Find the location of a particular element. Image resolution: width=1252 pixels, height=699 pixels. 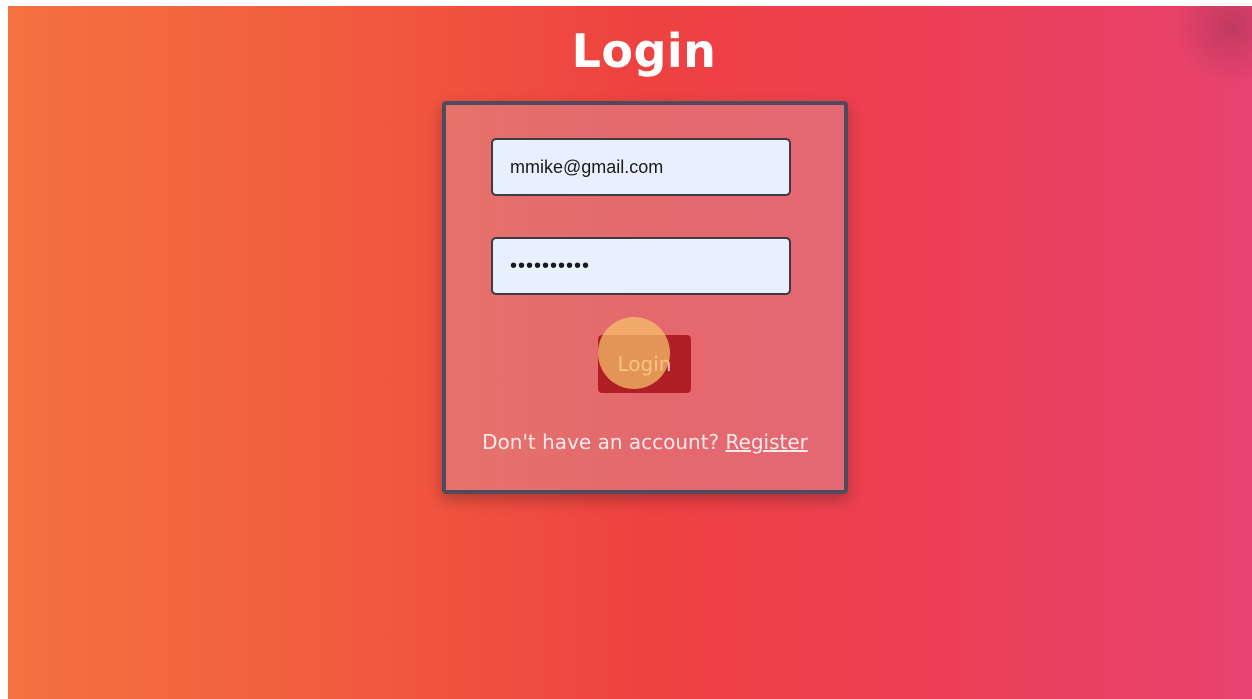

password-input is located at coordinates (641, 266).